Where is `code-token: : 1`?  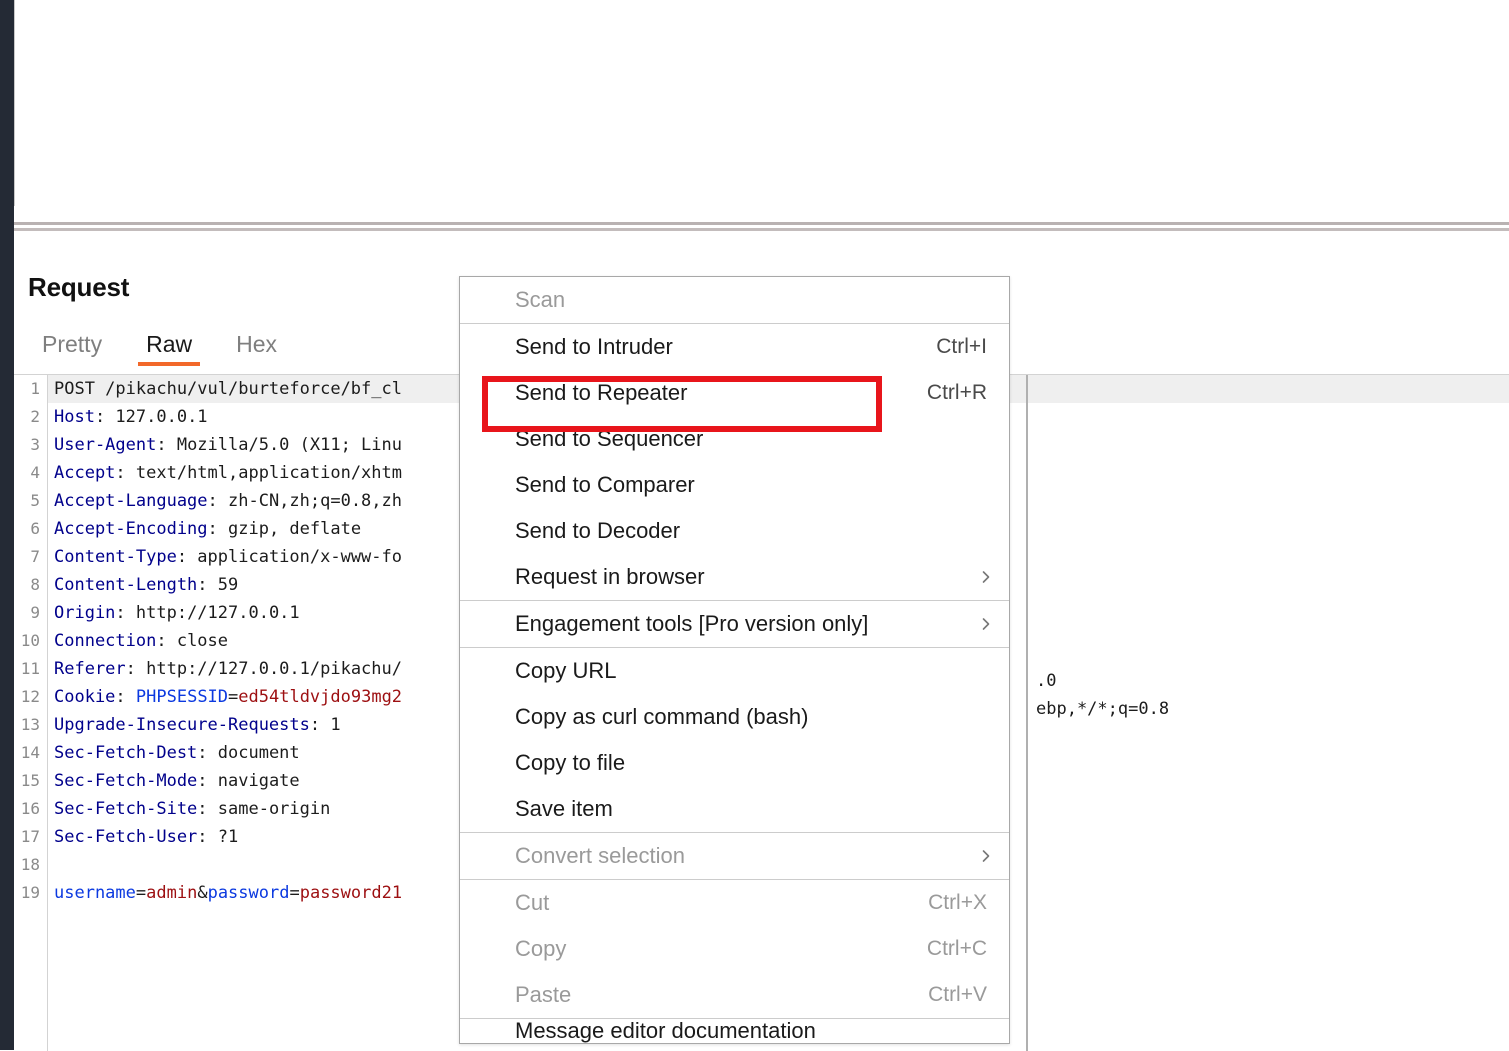 code-token: : 1 is located at coordinates (325, 725).